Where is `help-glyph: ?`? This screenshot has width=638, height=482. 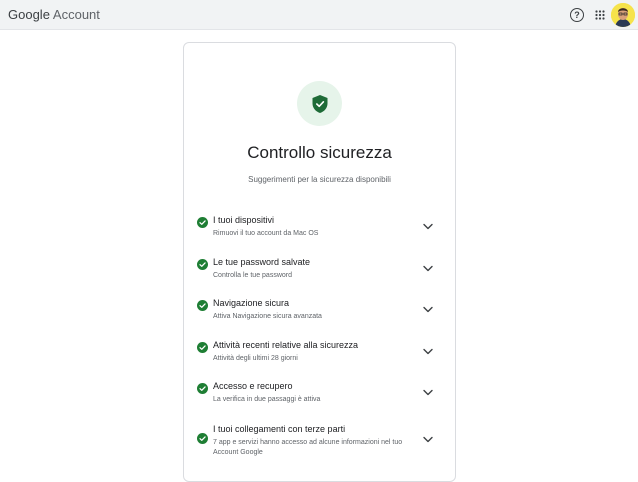 help-glyph: ? is located at coordinates (577, 15).